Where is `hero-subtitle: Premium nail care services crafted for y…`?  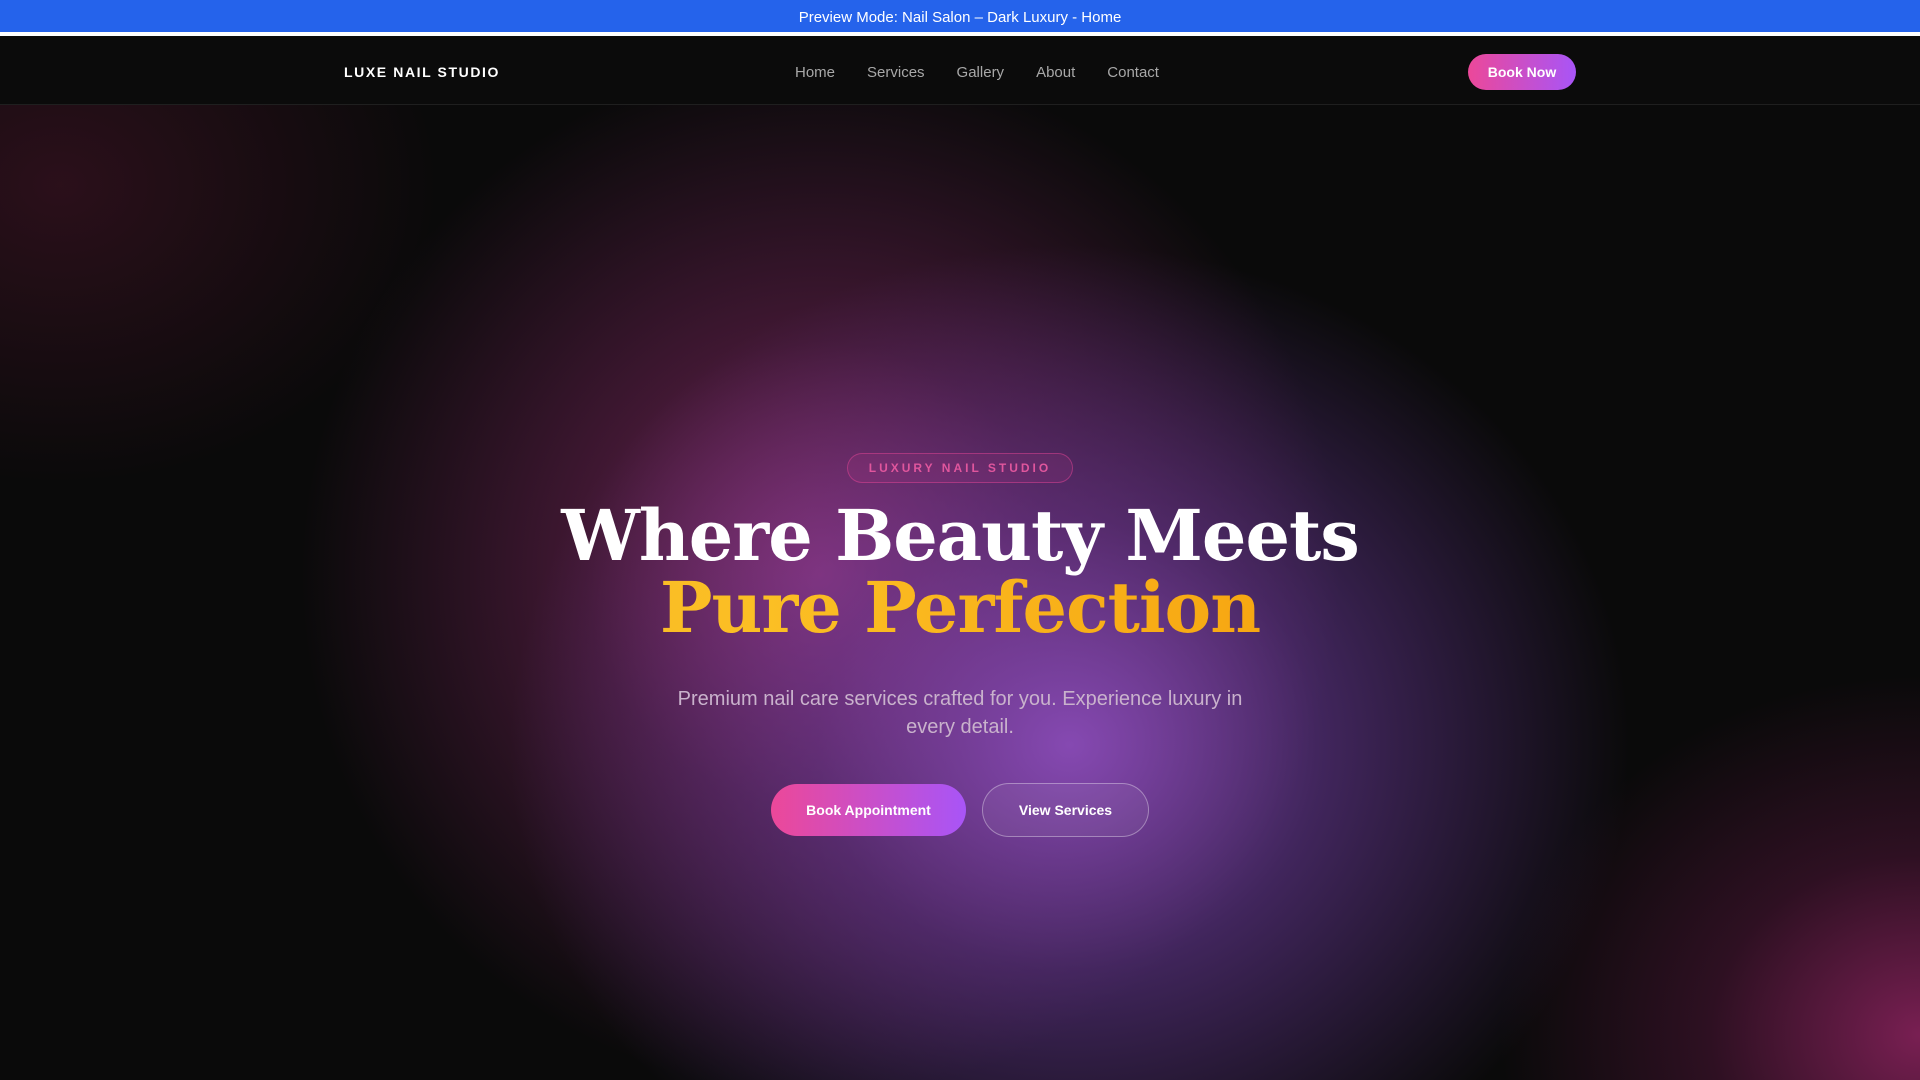
hero-subtitle: Premium nail care services crafted for y… is located at coordinates (960, 713).